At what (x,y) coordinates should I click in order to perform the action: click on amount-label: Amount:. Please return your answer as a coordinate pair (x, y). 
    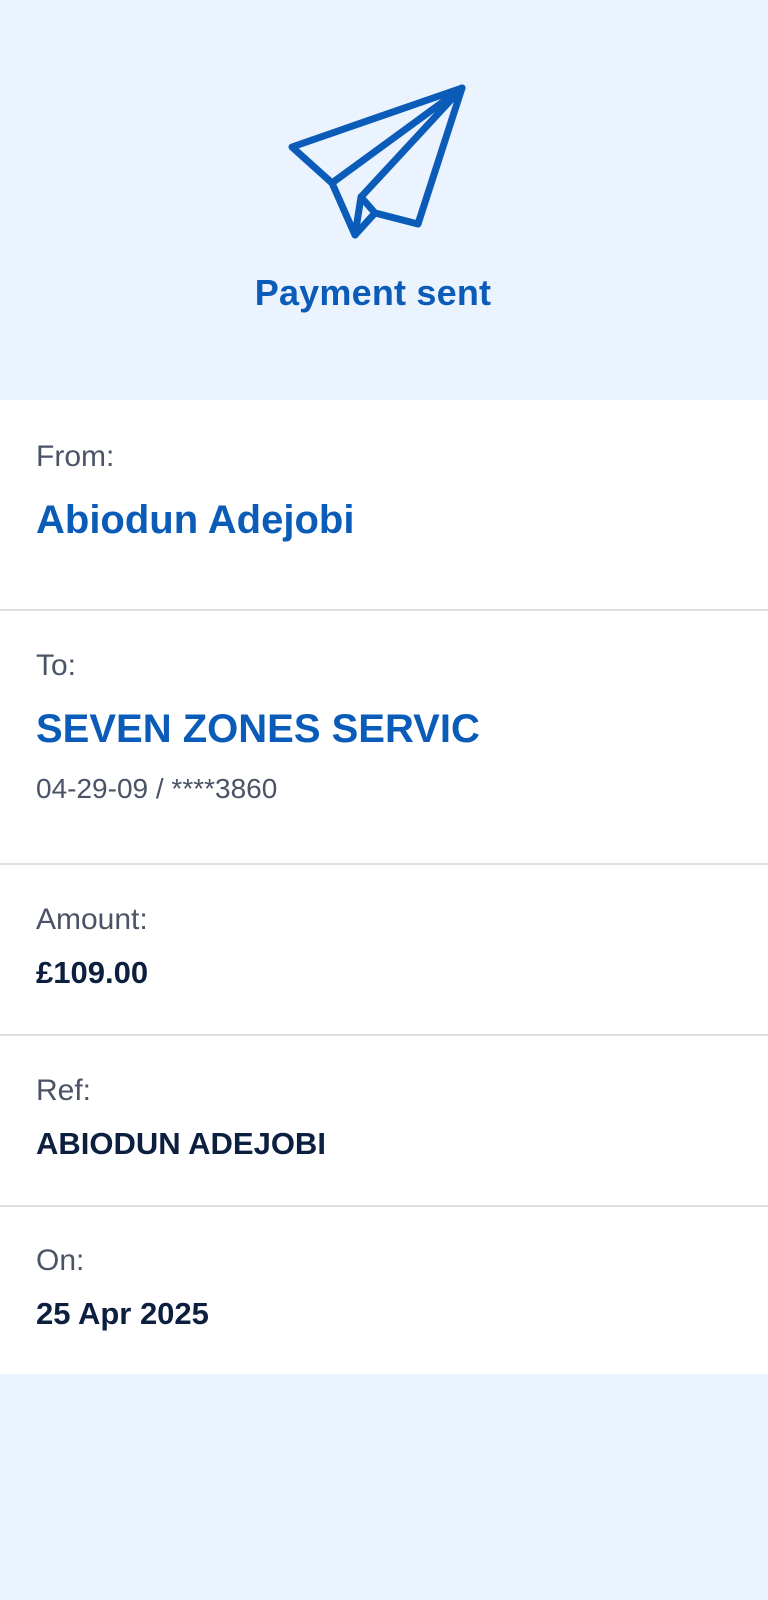
    Looking at the image, I should click on (92, 919).